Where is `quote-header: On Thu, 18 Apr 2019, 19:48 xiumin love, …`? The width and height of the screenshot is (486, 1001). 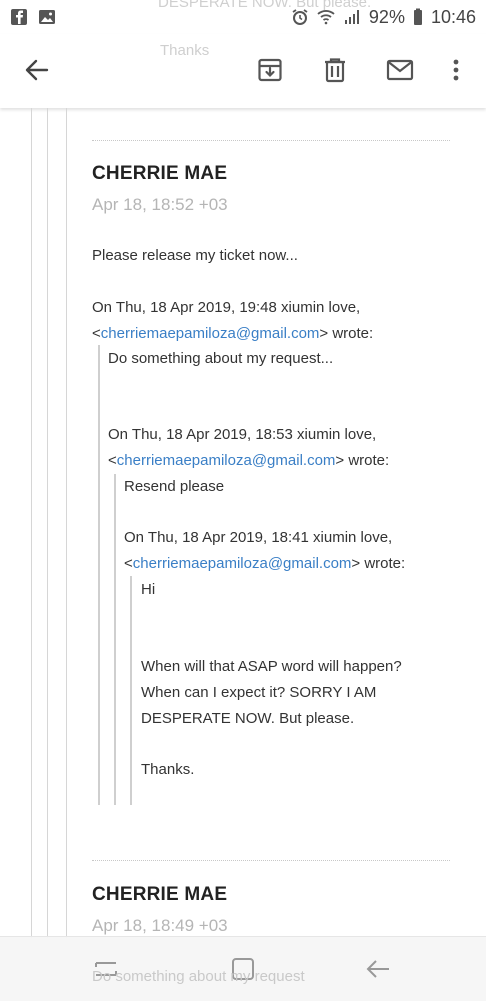 quote-header: On Thu, 18 Apr 2019, 19:48 xiumin love, … is located at coordinates (233, 320).